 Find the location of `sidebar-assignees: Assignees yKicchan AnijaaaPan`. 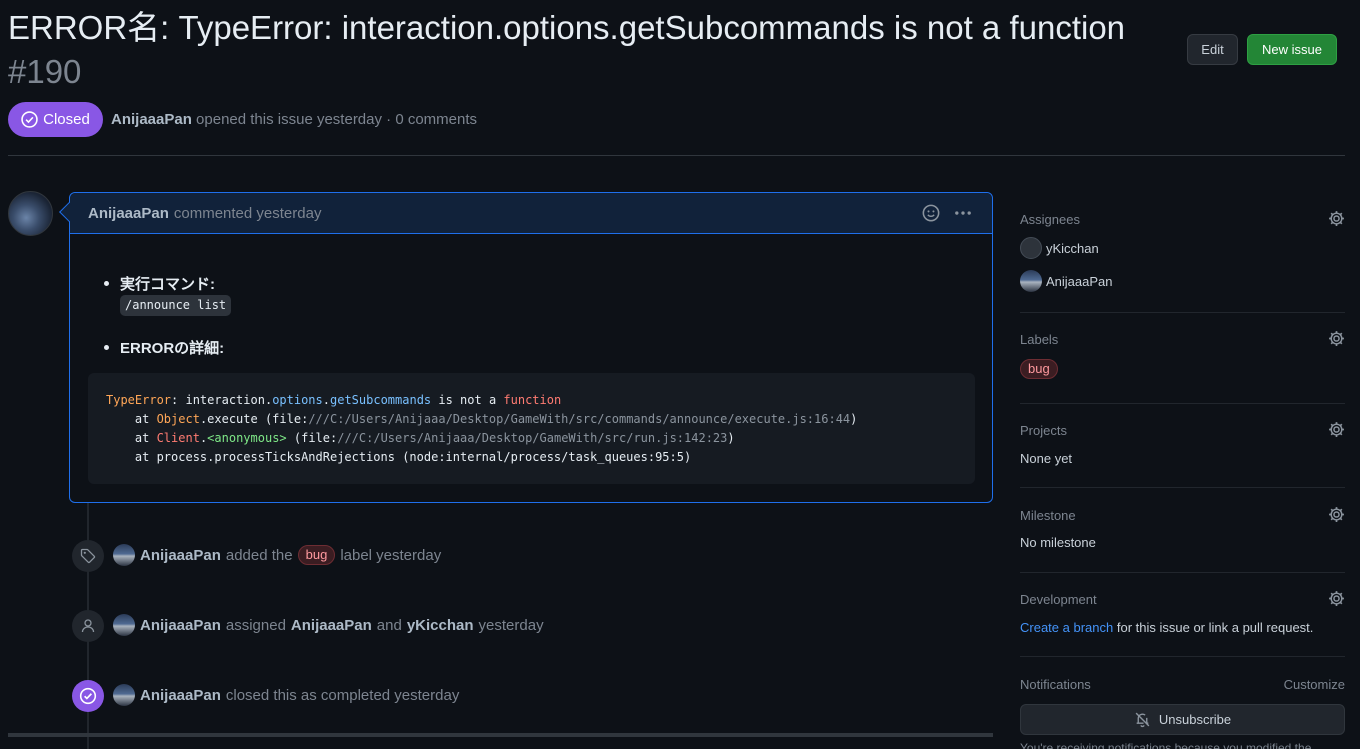

sidebar-assignees: Assignees yKicchan AnijaaaPan is located at coordinates (1182, 251).